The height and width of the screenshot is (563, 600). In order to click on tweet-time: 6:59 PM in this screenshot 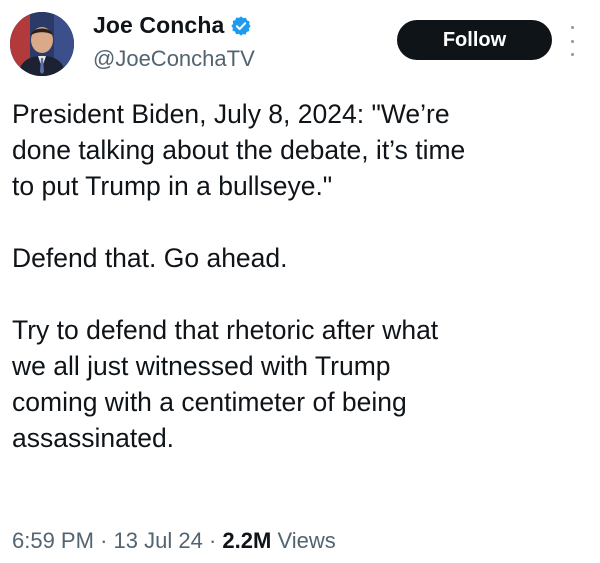, I will do `click(53, 540)`.